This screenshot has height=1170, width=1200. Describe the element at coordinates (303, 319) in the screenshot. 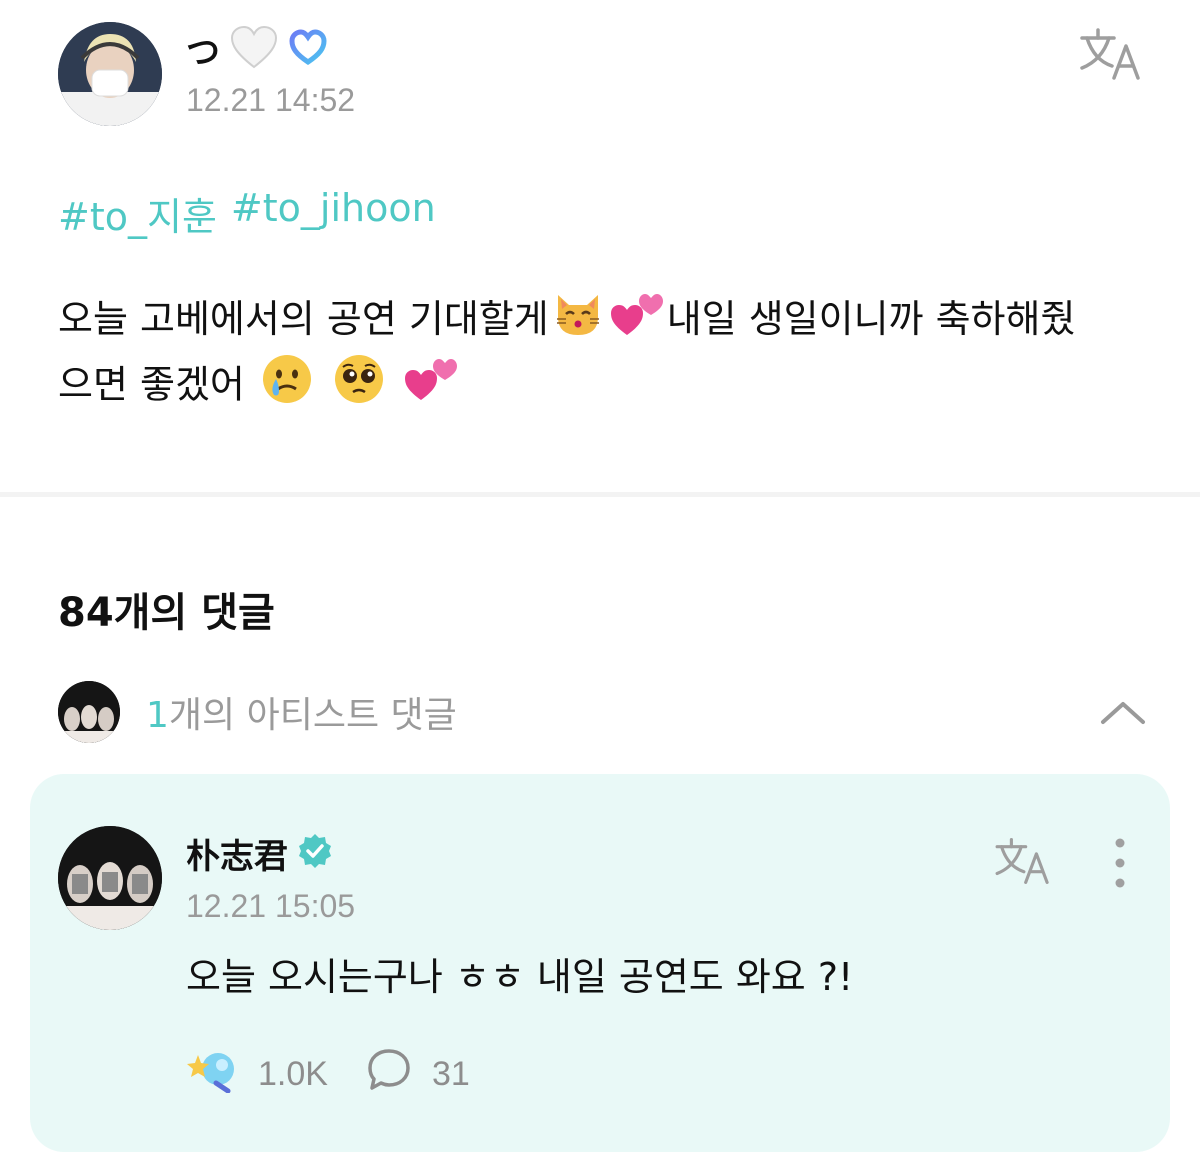

I see `post-text-part: 오늘 고베에서의 공연 기대할게` at that location.